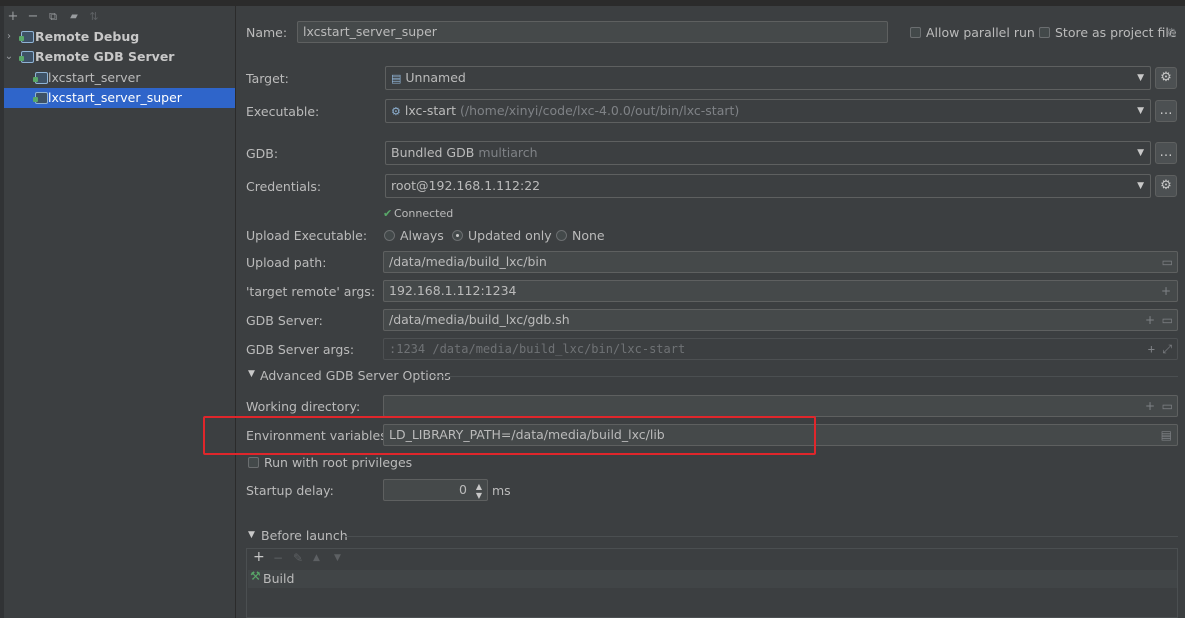 The height and width of the screenshot is (618, 1185). Describe the element at coordinates (2, 312) in the screenshot. I see `window-edge` at that location.